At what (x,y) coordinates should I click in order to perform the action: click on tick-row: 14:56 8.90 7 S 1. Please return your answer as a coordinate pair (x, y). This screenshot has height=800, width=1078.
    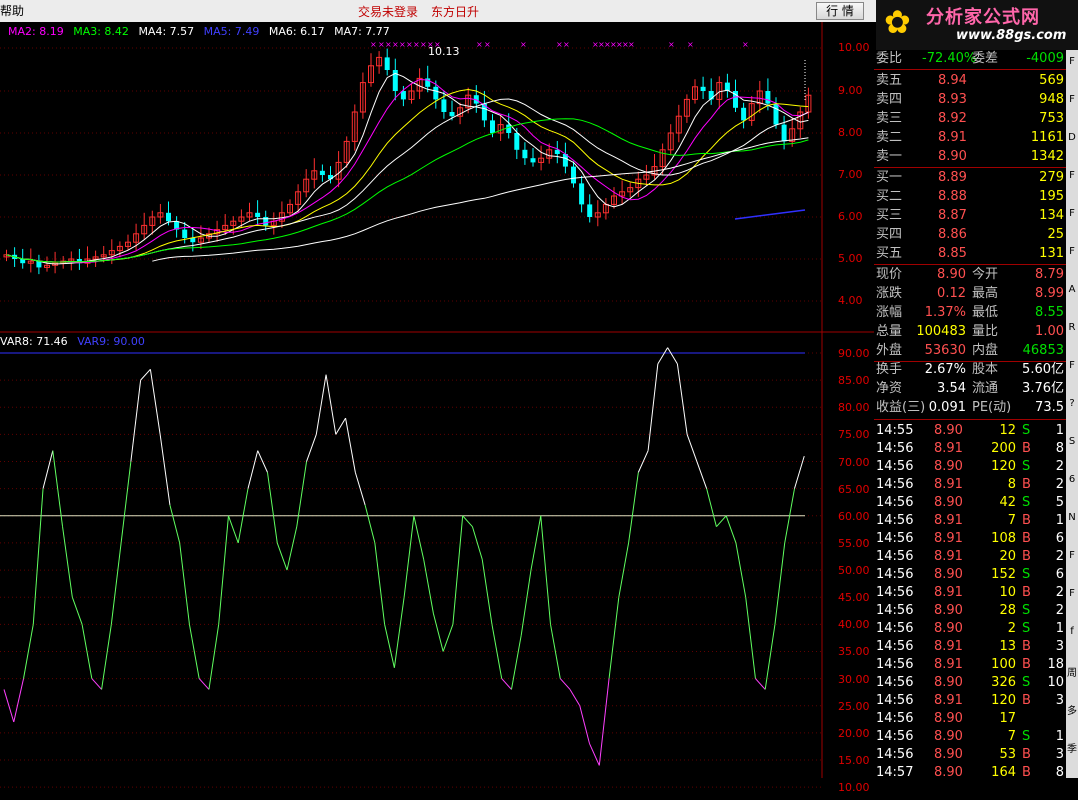
    Looking at the image, I should click on (970, 737).